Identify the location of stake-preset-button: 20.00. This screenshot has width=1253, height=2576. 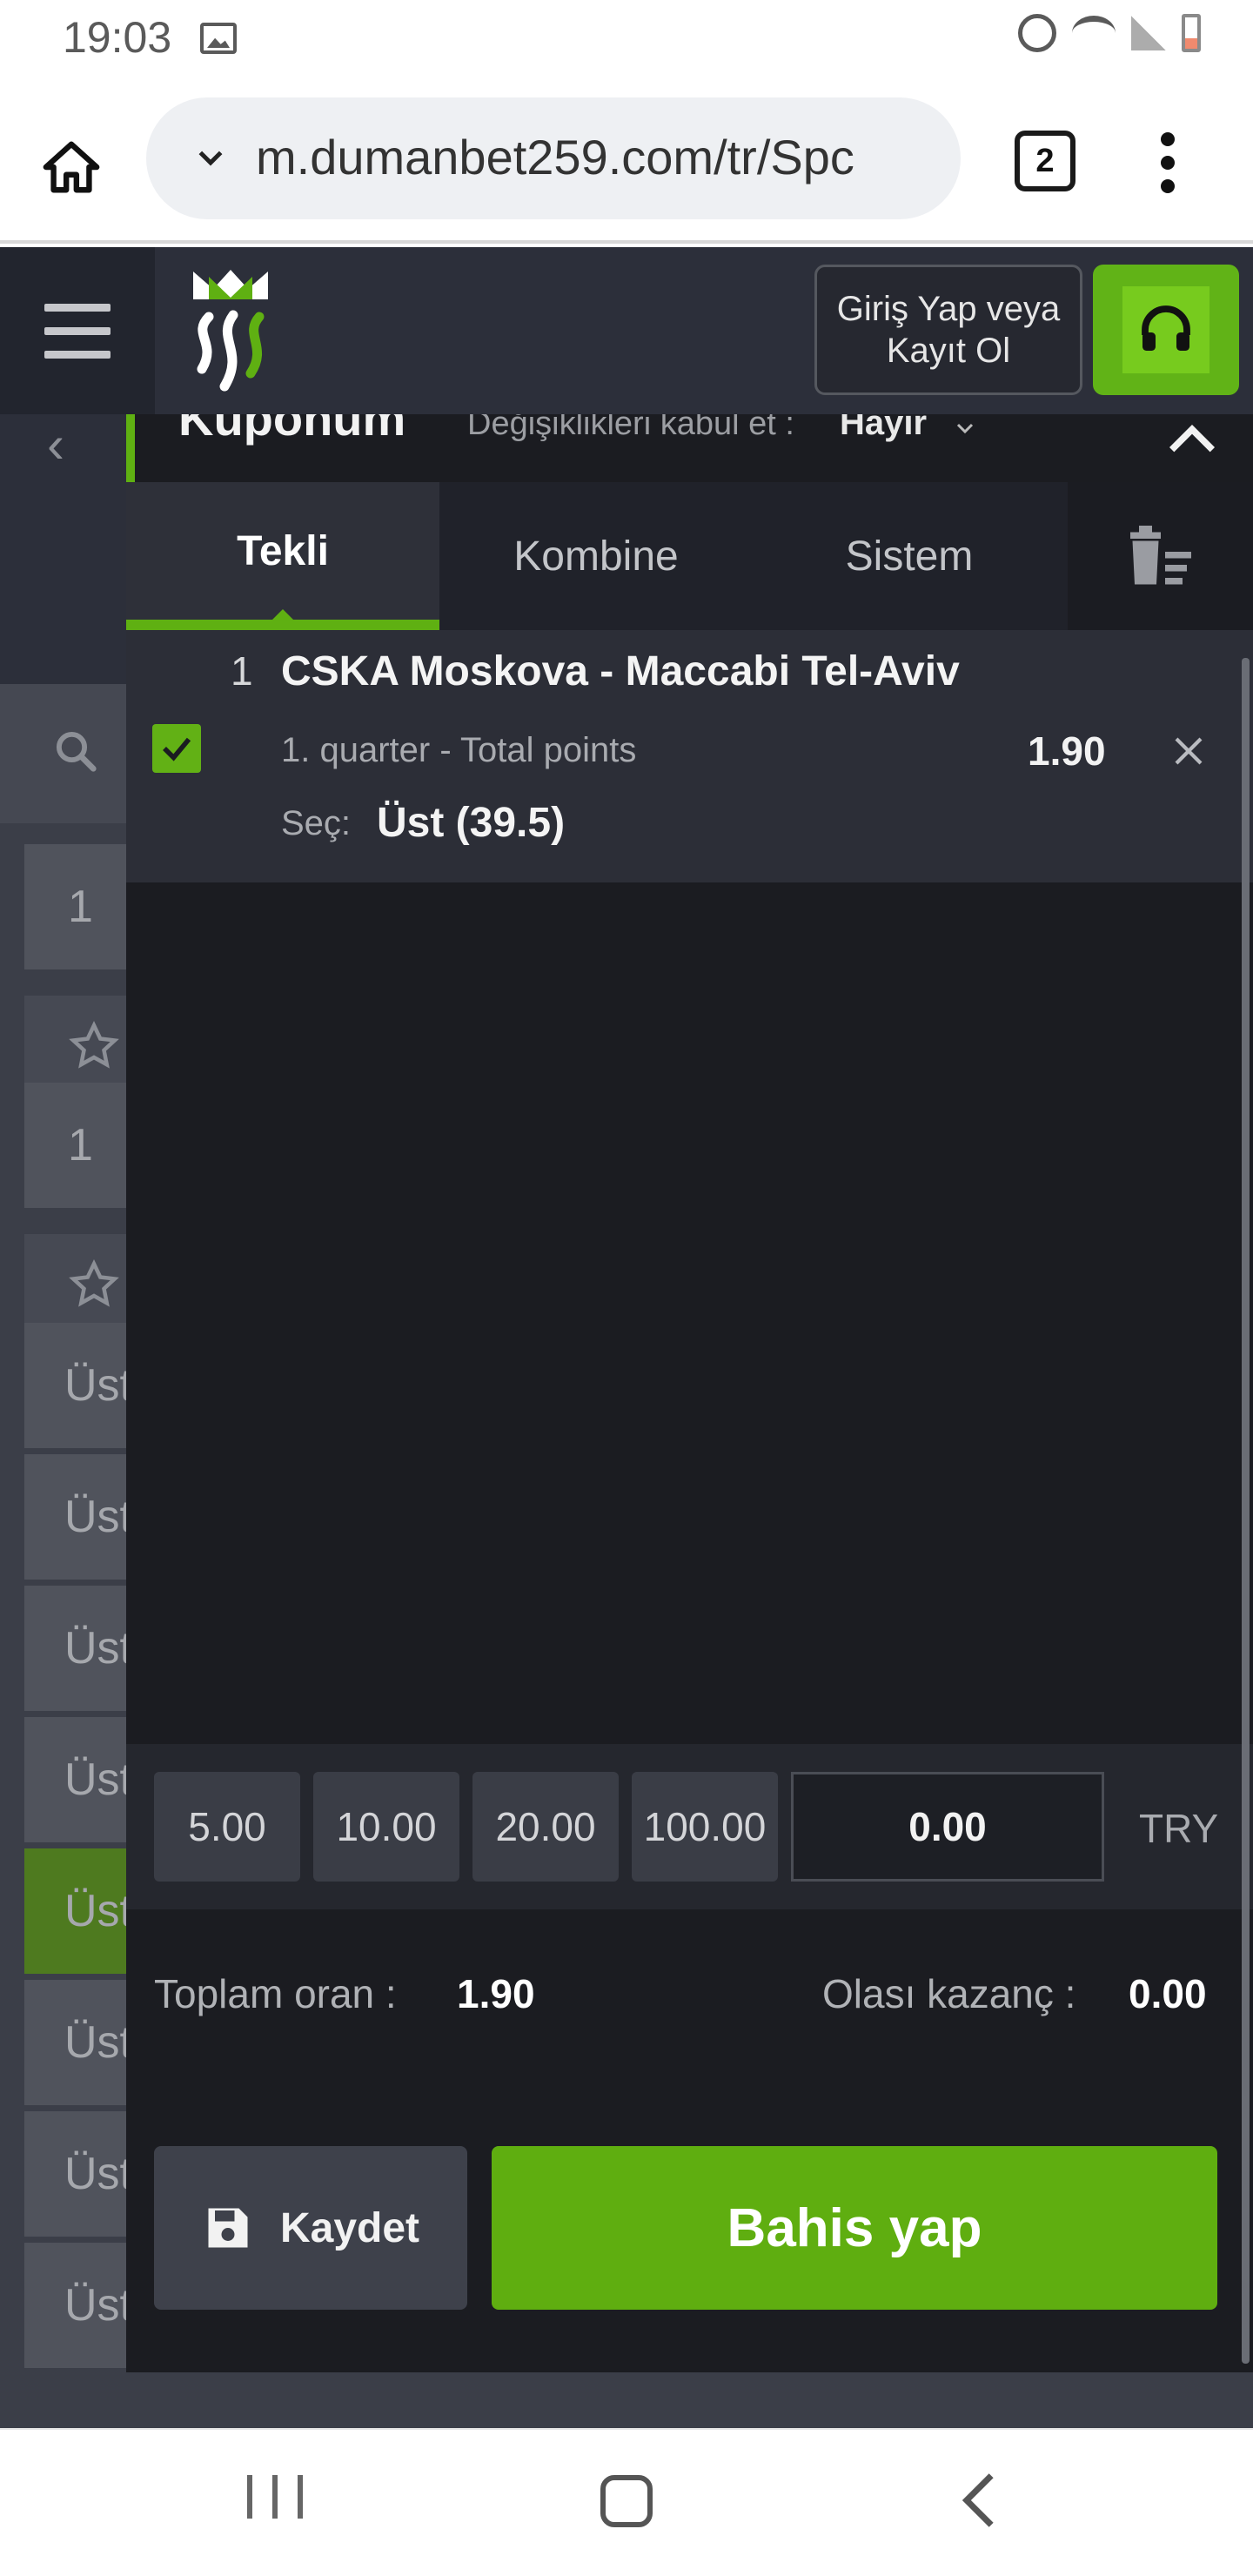
(545, 1827).